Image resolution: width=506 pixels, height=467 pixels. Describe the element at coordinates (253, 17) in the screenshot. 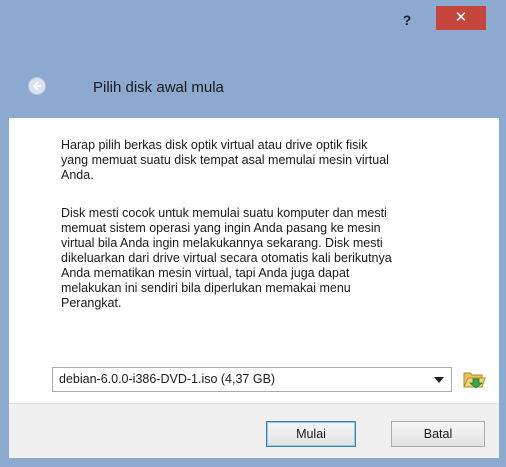

I see `title-bar: ? ✕` at that location.